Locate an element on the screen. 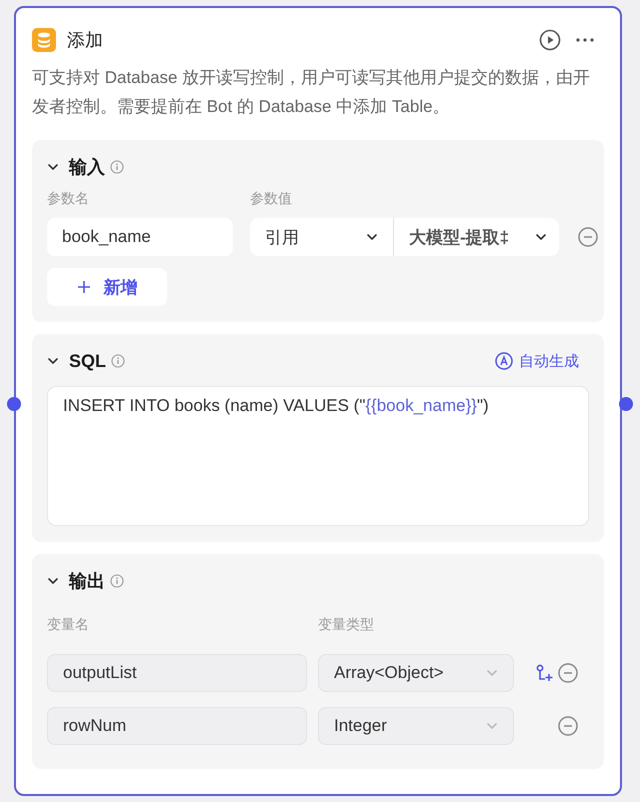 The height and width of the screenshot is (802, 640). plus-icon is located at coordinates (83, 287).